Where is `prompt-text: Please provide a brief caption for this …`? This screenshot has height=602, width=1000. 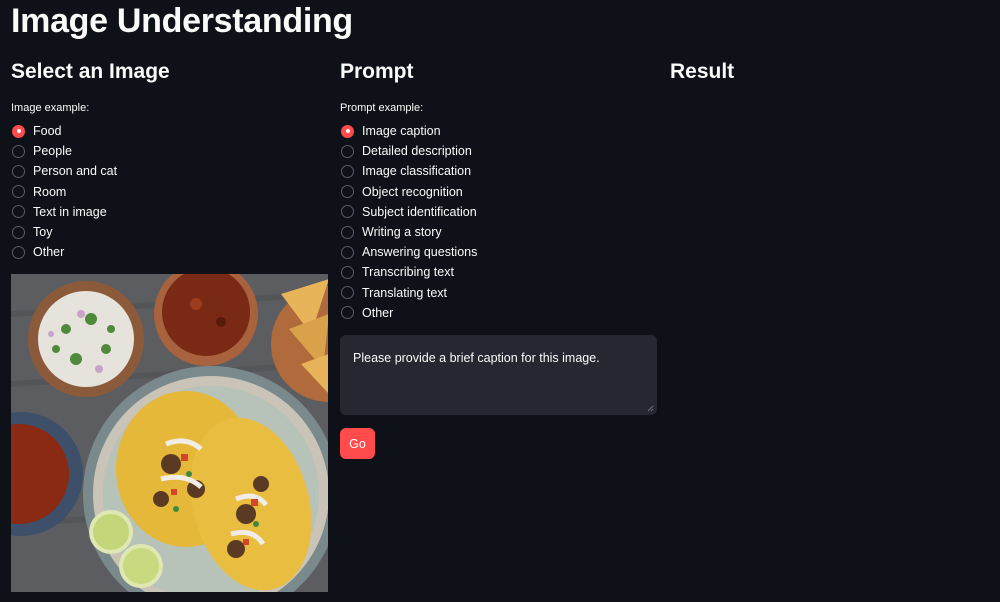
prompt-text: Please provide a brief caption for this … is located at coordinates (476, 358).